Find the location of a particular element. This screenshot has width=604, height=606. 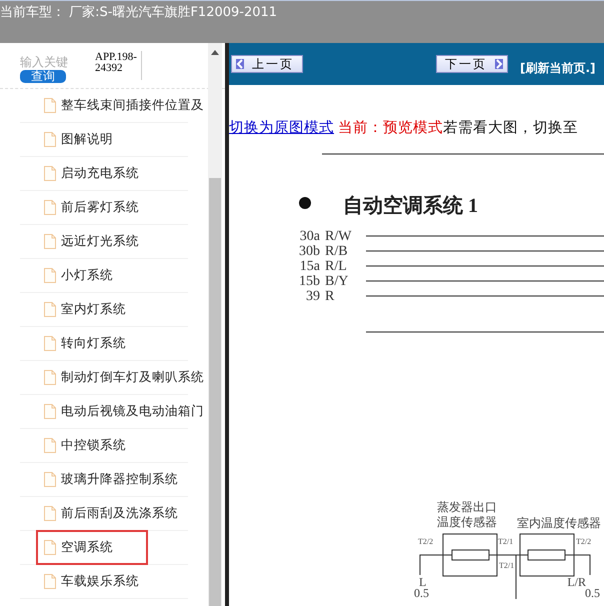

pin-label: 15b is located at coordinates (309, 281).